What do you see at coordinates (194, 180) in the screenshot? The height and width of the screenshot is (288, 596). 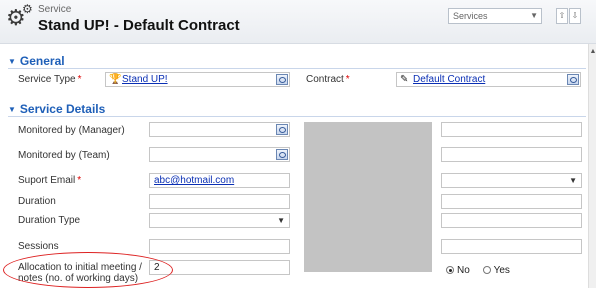 I see `support-email-value: abc@hotmail.com` at bounding box center [194, 180].